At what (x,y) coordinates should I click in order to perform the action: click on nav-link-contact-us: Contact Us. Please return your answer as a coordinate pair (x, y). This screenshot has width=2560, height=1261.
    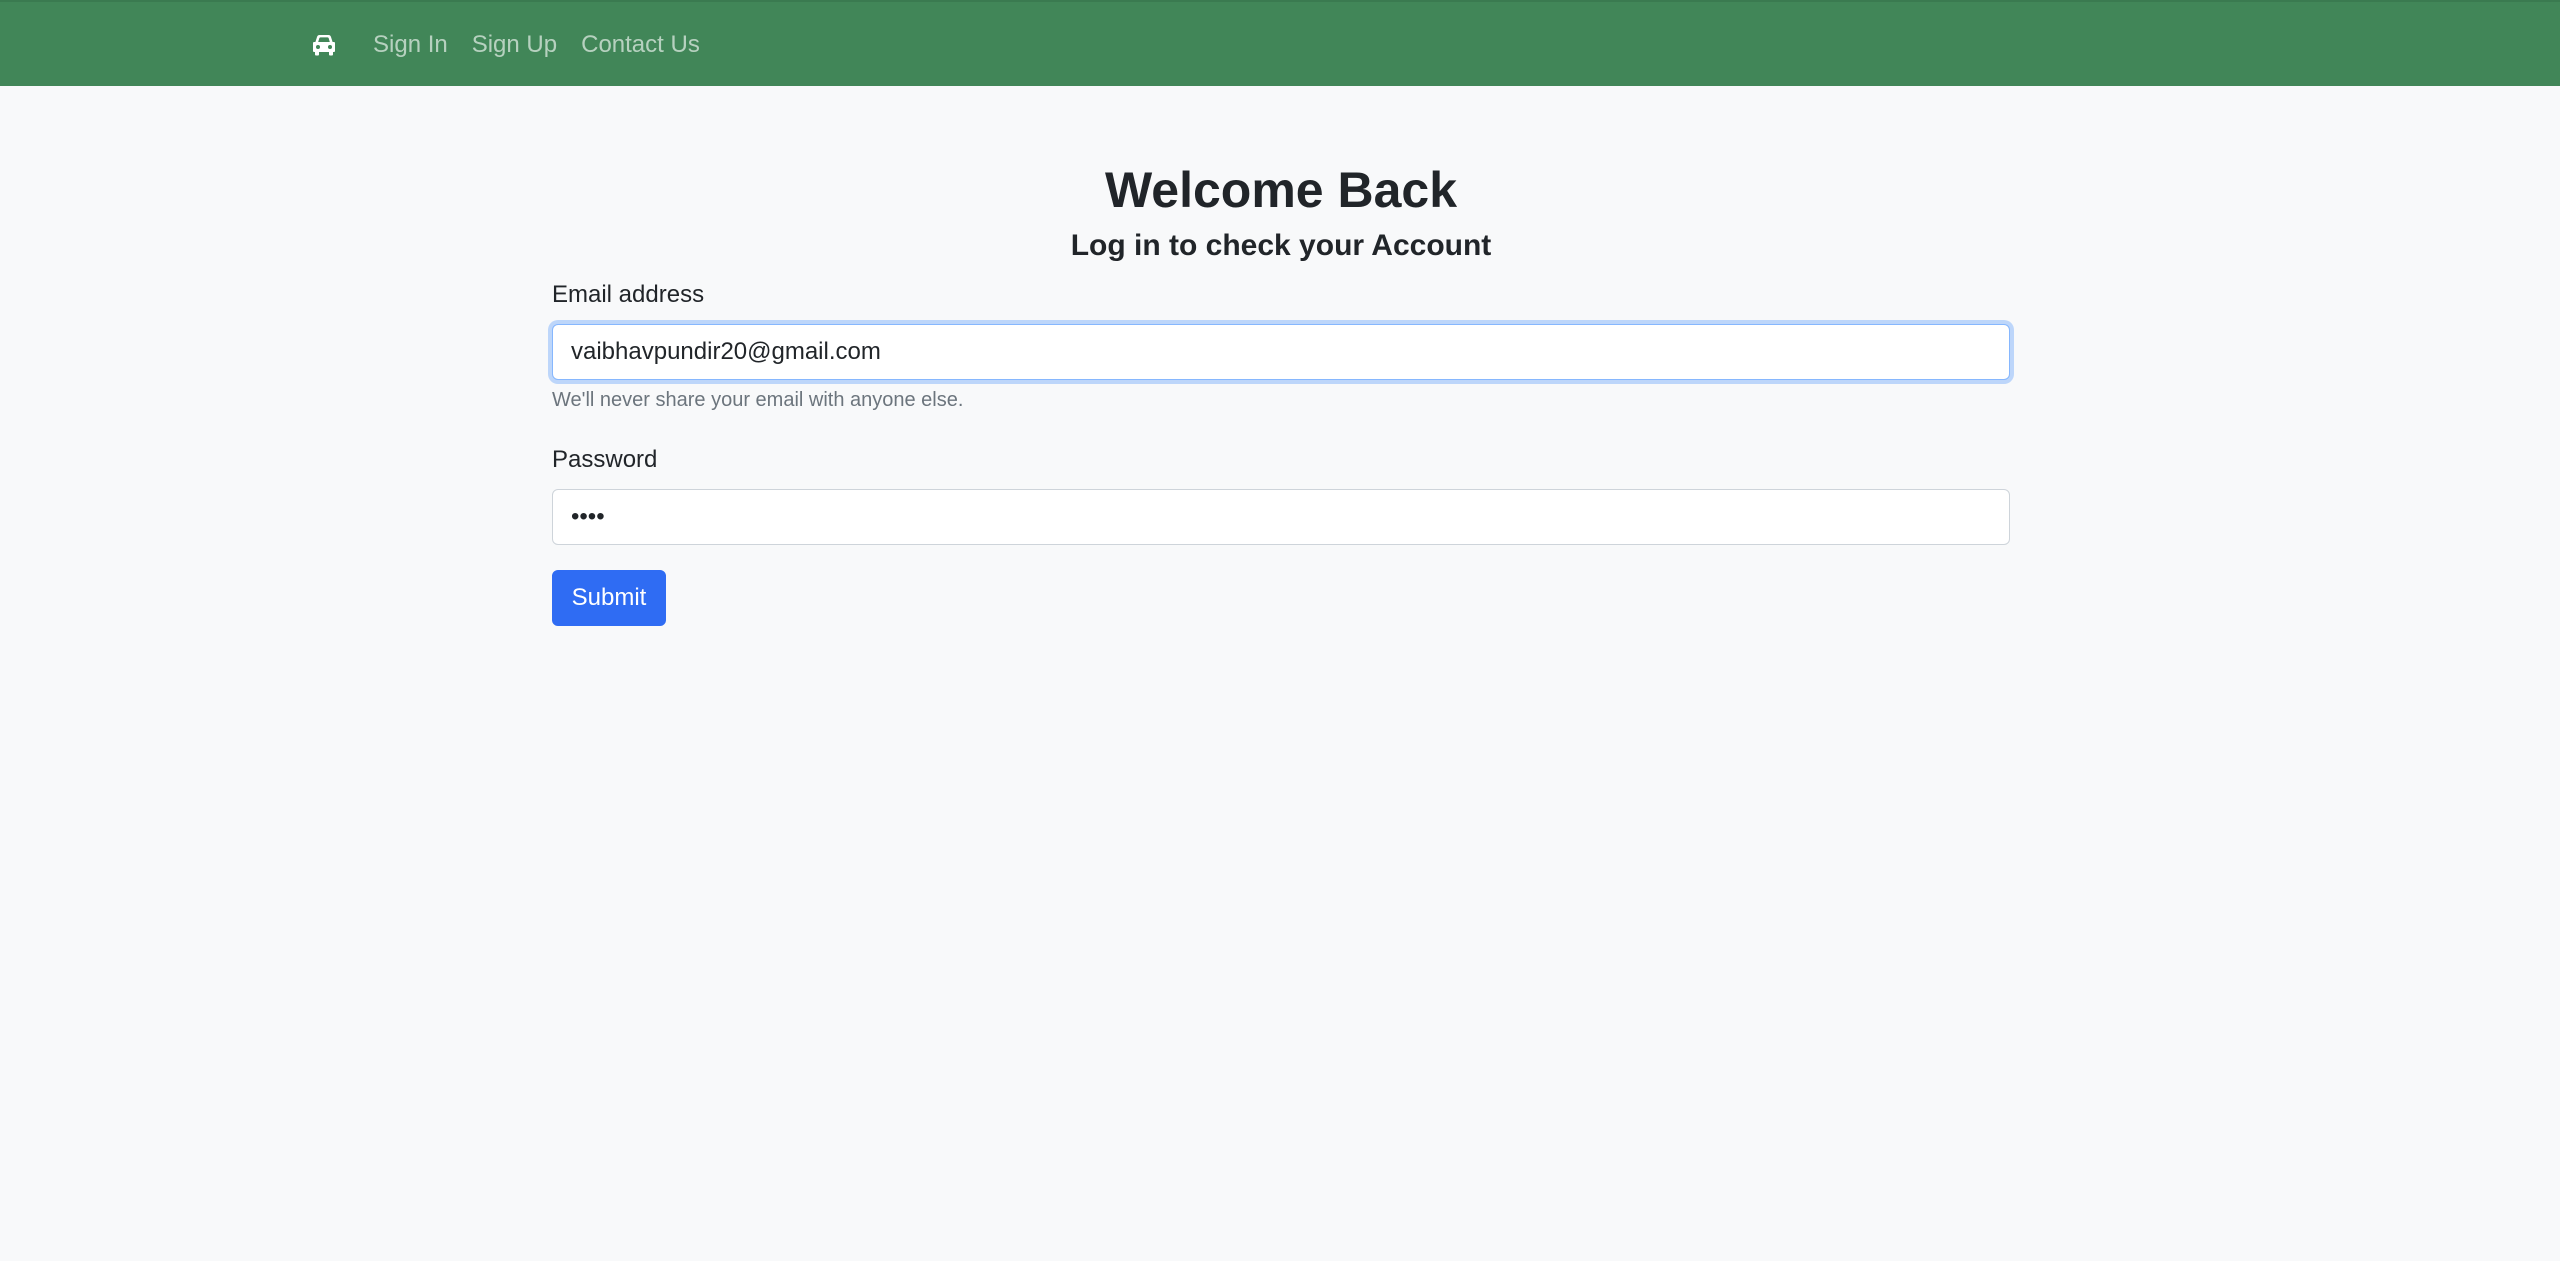
    Looking at the image, I should click on (640, 45).